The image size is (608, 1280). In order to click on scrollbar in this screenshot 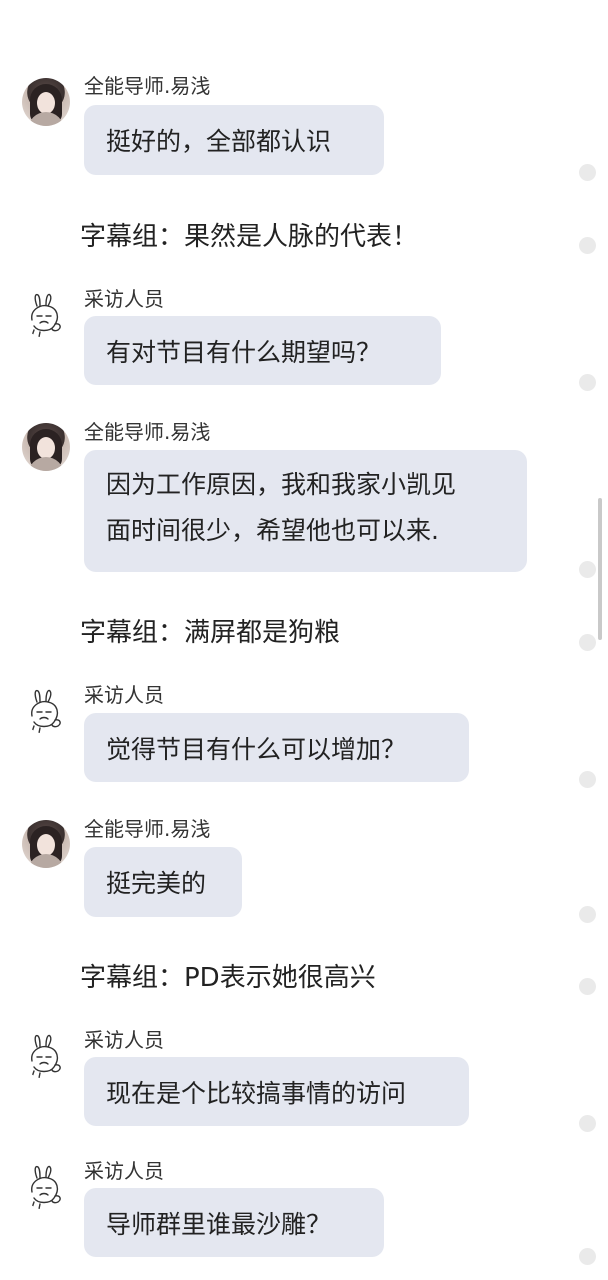, I will do `click(600, 569)`.